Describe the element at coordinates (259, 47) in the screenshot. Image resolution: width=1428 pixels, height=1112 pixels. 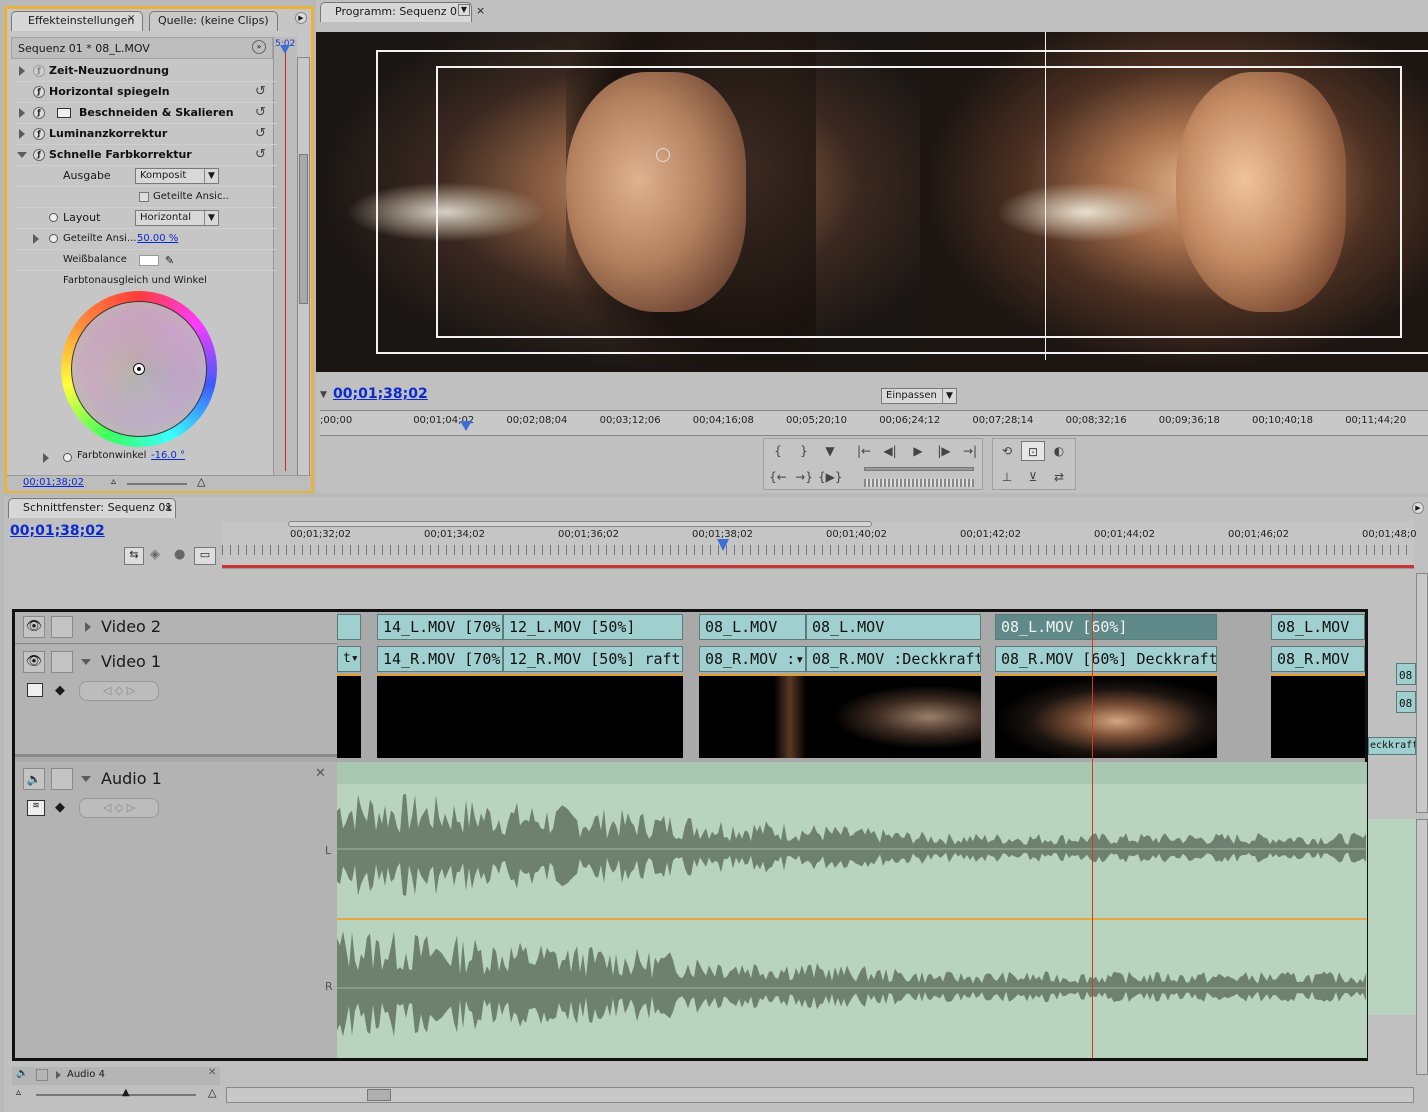
I see `show-timeline-icon: »` at that location.